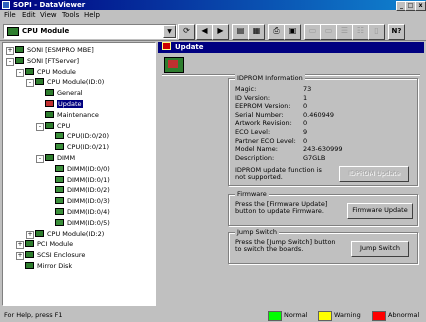 The width and height of the screenshot is (426, 322). What do you see at coordinates (246, 89) in the screenshot?
I see `idprom-field-label: Magic:` at bounding box center [246, 89].